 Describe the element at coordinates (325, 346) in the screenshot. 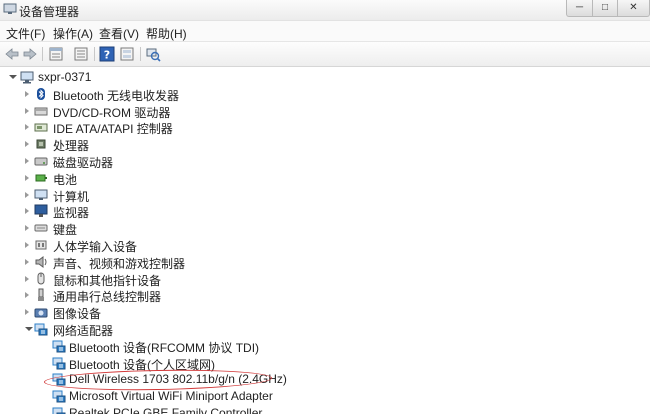

I see `network-adapter-item-0: Bluetooth 设备(RFCOMM 协议 TDI)` at that location.